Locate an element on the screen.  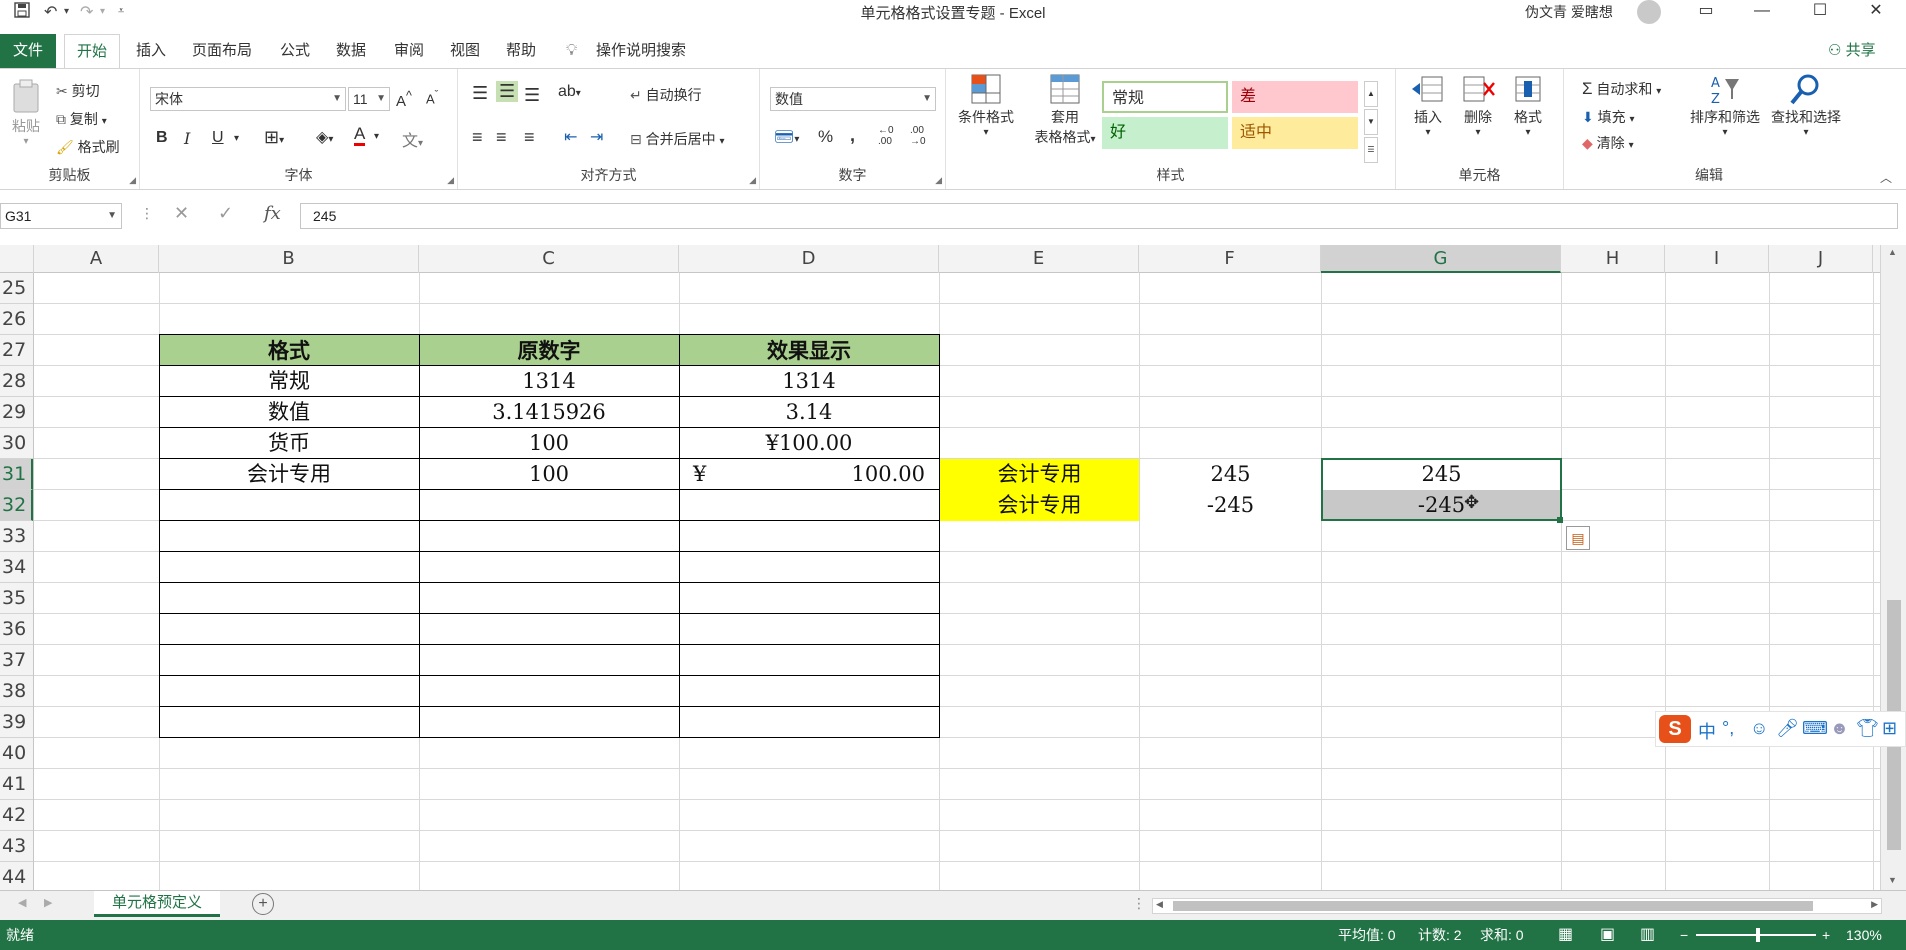
tab-insert: 插入 is located at coordinates (151, 51).